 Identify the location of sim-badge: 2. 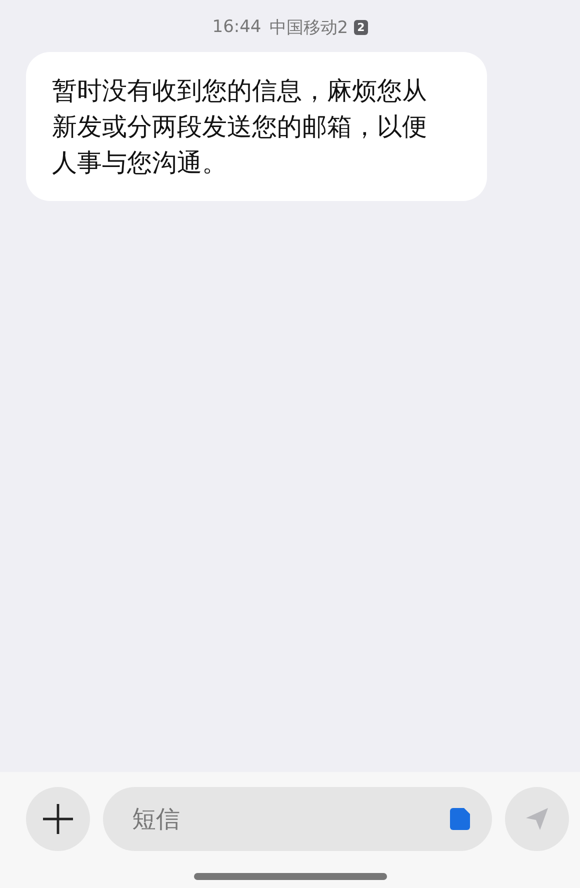
(361, 27).